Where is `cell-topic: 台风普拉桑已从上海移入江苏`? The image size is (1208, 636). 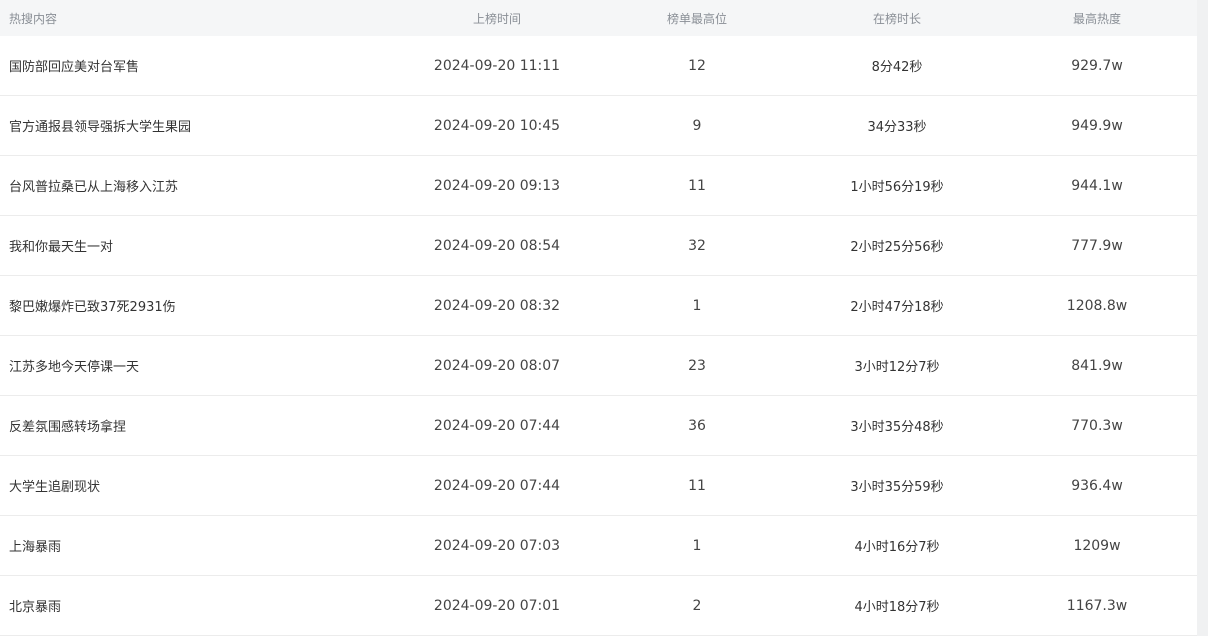 cell-topic: 台风普拉桑已从上海移入江苏 is located at coordinates (198, 185).